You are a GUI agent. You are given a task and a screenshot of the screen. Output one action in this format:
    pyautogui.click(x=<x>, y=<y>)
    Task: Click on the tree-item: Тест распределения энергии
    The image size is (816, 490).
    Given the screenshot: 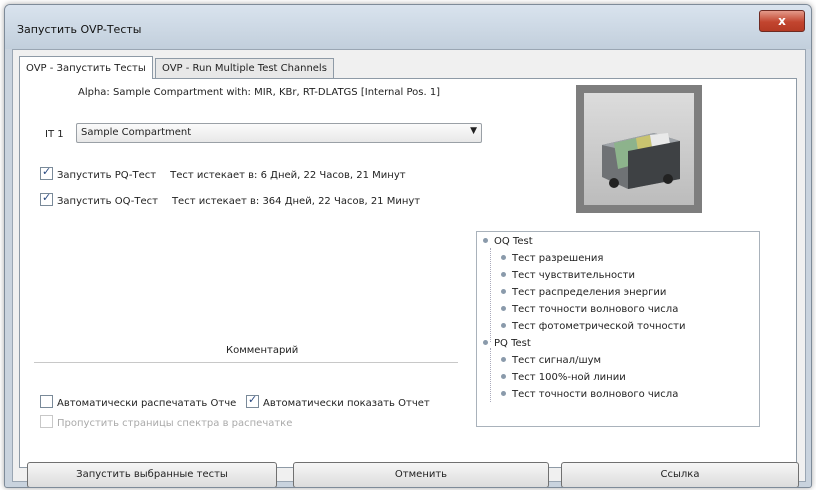 What is the action you would take?
    pyautogui.click(x=583, y=292)
    